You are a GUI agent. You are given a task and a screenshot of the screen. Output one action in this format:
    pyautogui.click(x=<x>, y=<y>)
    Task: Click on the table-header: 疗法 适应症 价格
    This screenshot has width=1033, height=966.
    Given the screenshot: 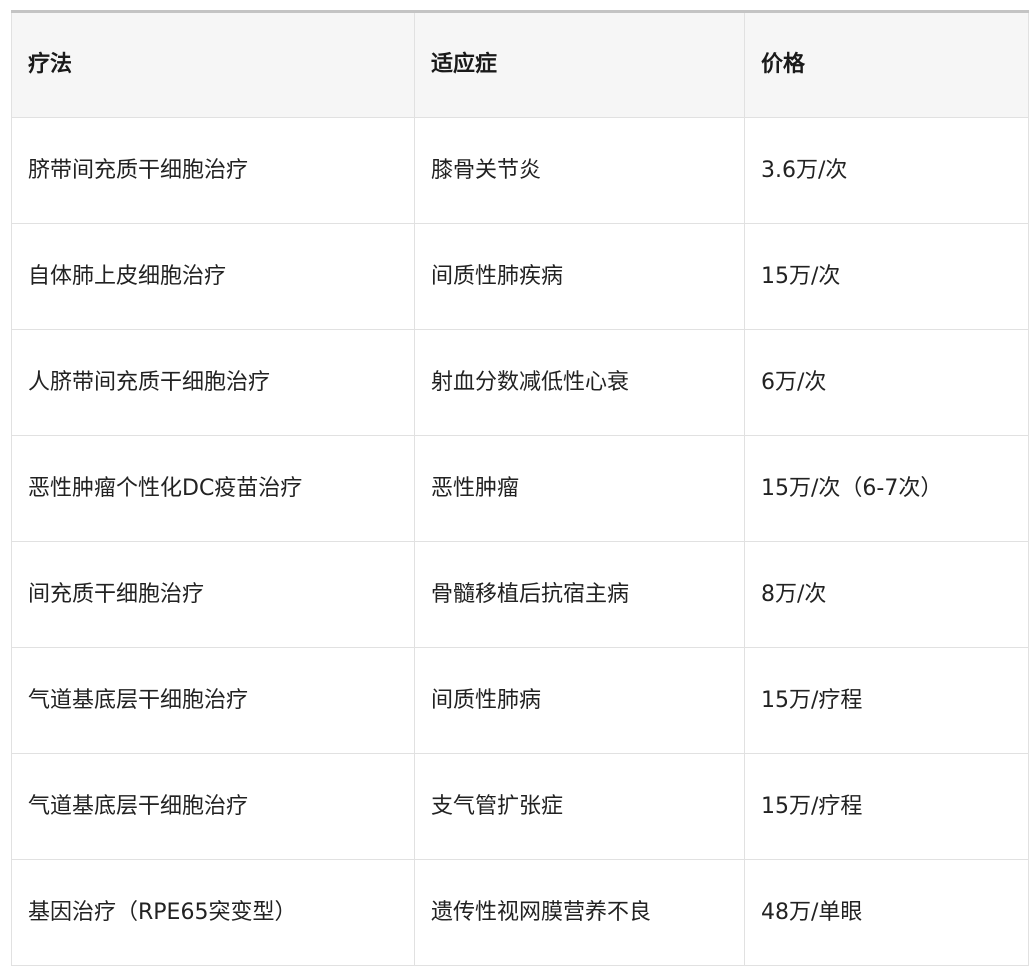 What is the action you would take?
    pyautogui.click(x=520, y=64)
    